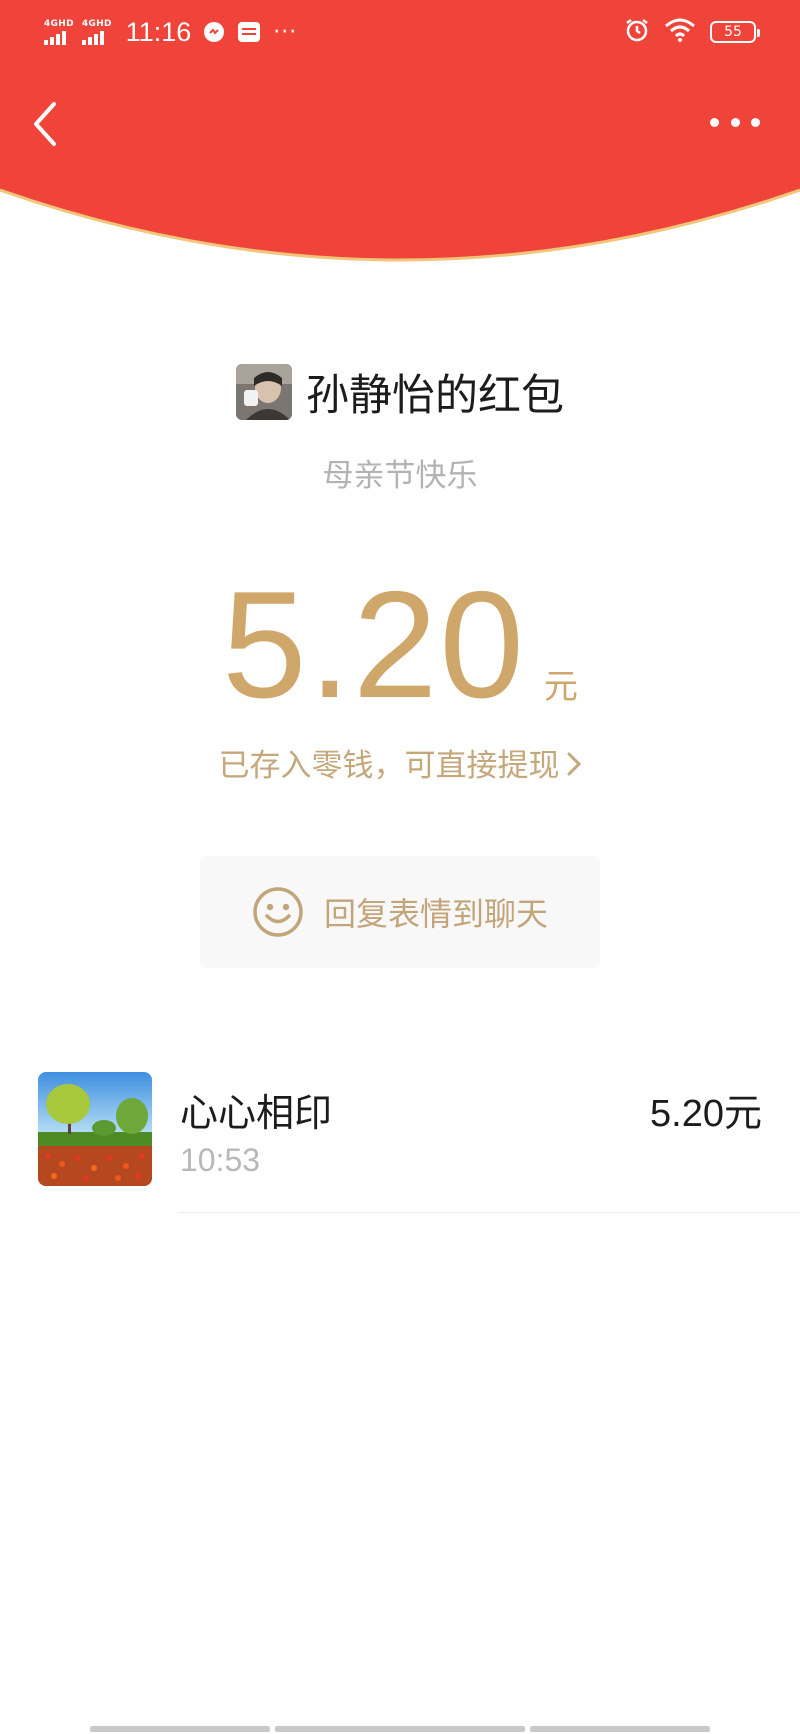 Image resolution: width=800 pixels, height=1734 pixels. Describe the element at coordinates (574, 768) in the screenshot. I see `chevron-right-icon` at that location.